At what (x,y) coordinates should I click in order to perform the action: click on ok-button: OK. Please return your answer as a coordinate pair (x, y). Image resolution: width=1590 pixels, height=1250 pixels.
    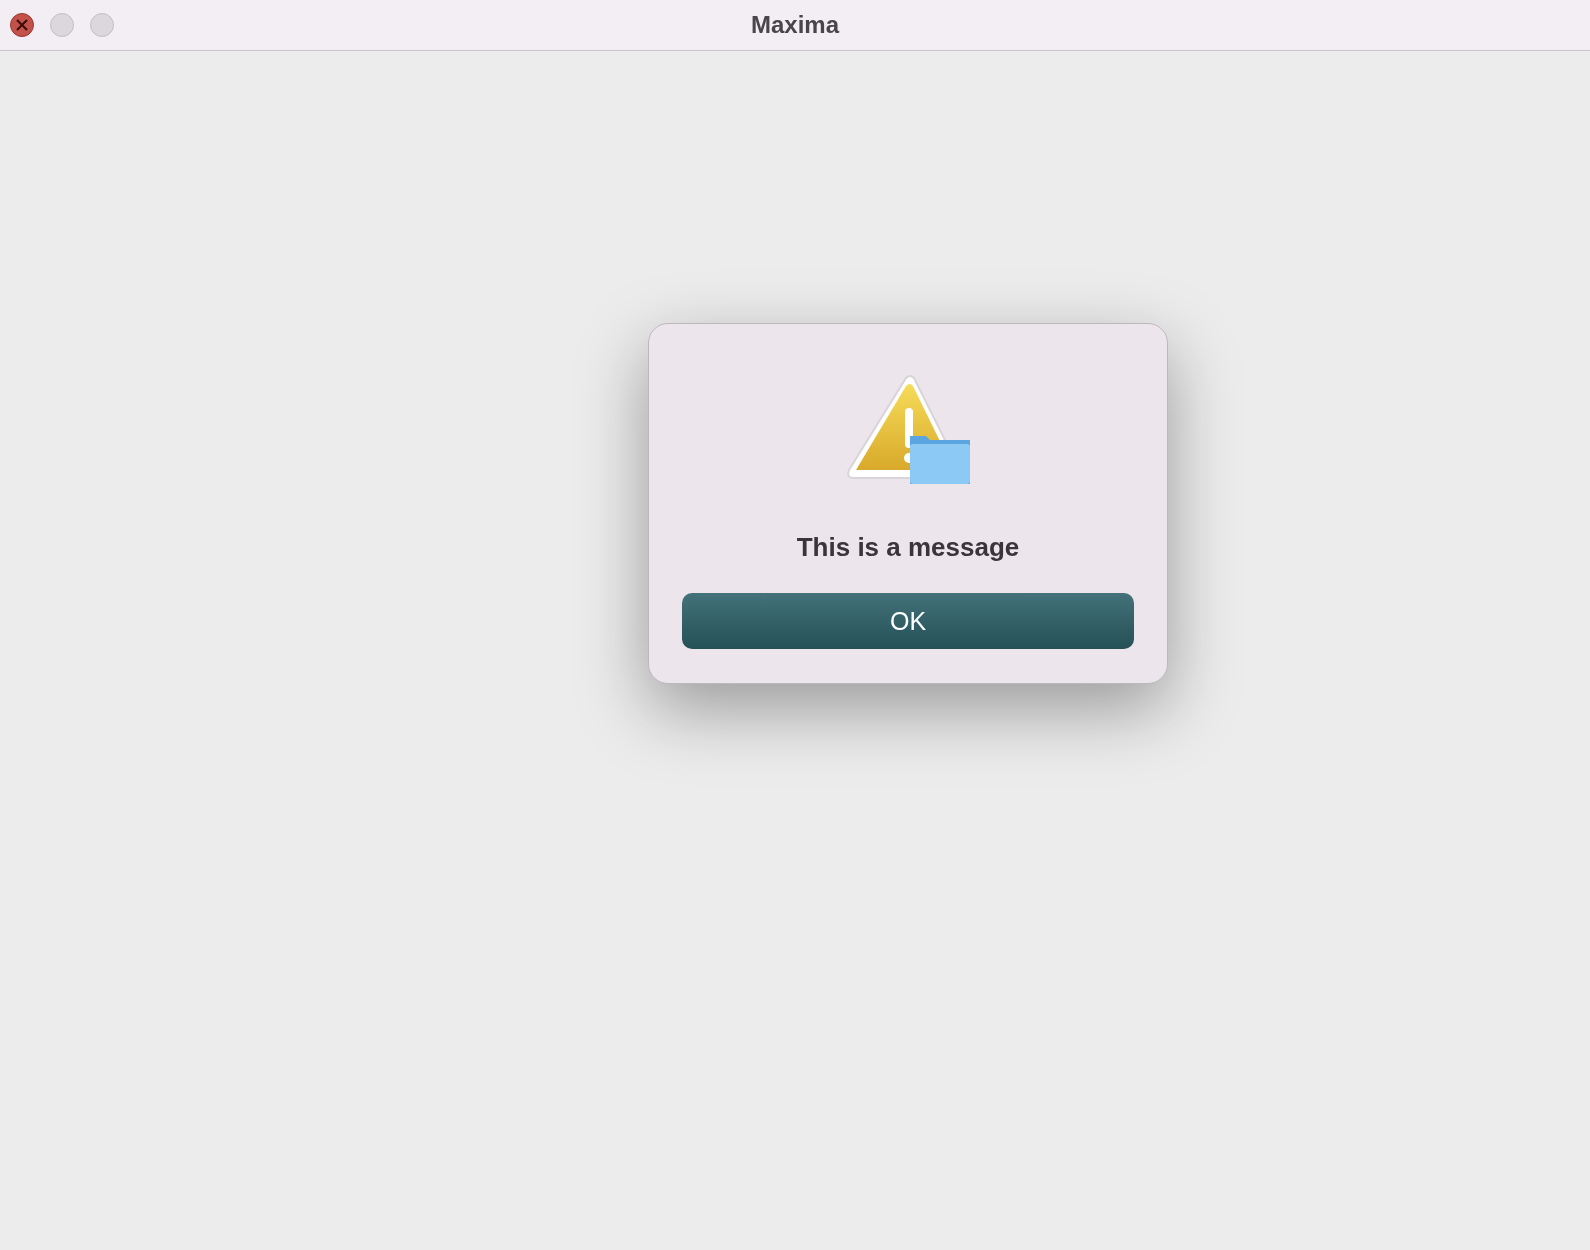
    Looking at the image, I should click on (908, 621).